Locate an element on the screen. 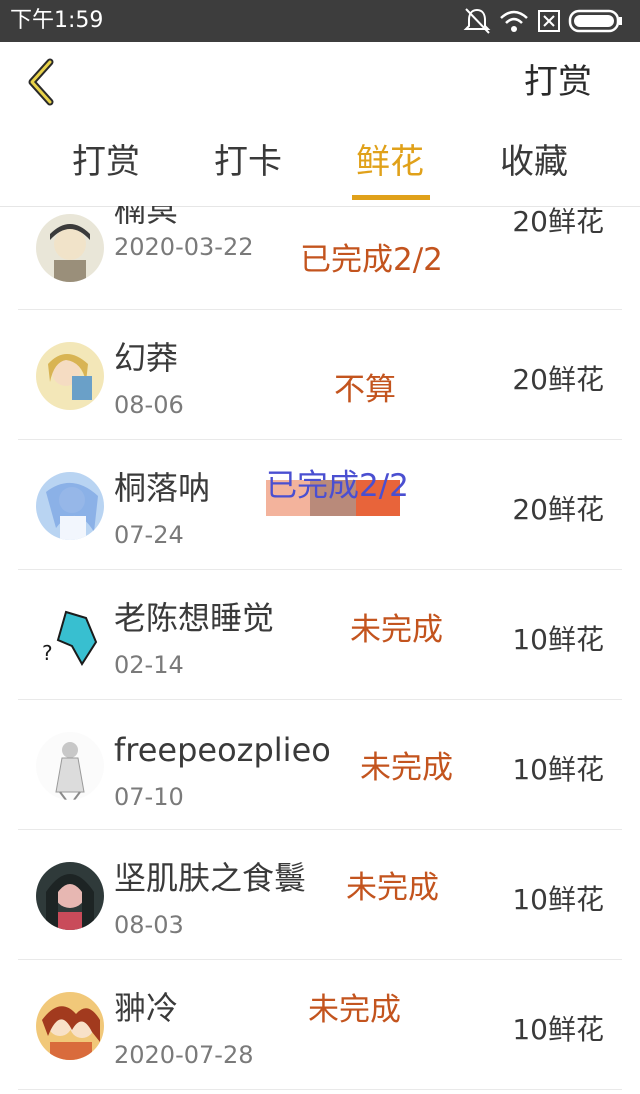 The image size is (640, 1094). list-item: 幻莽 08-06 不算 20鲜花 is located at coordinates (320, 375).